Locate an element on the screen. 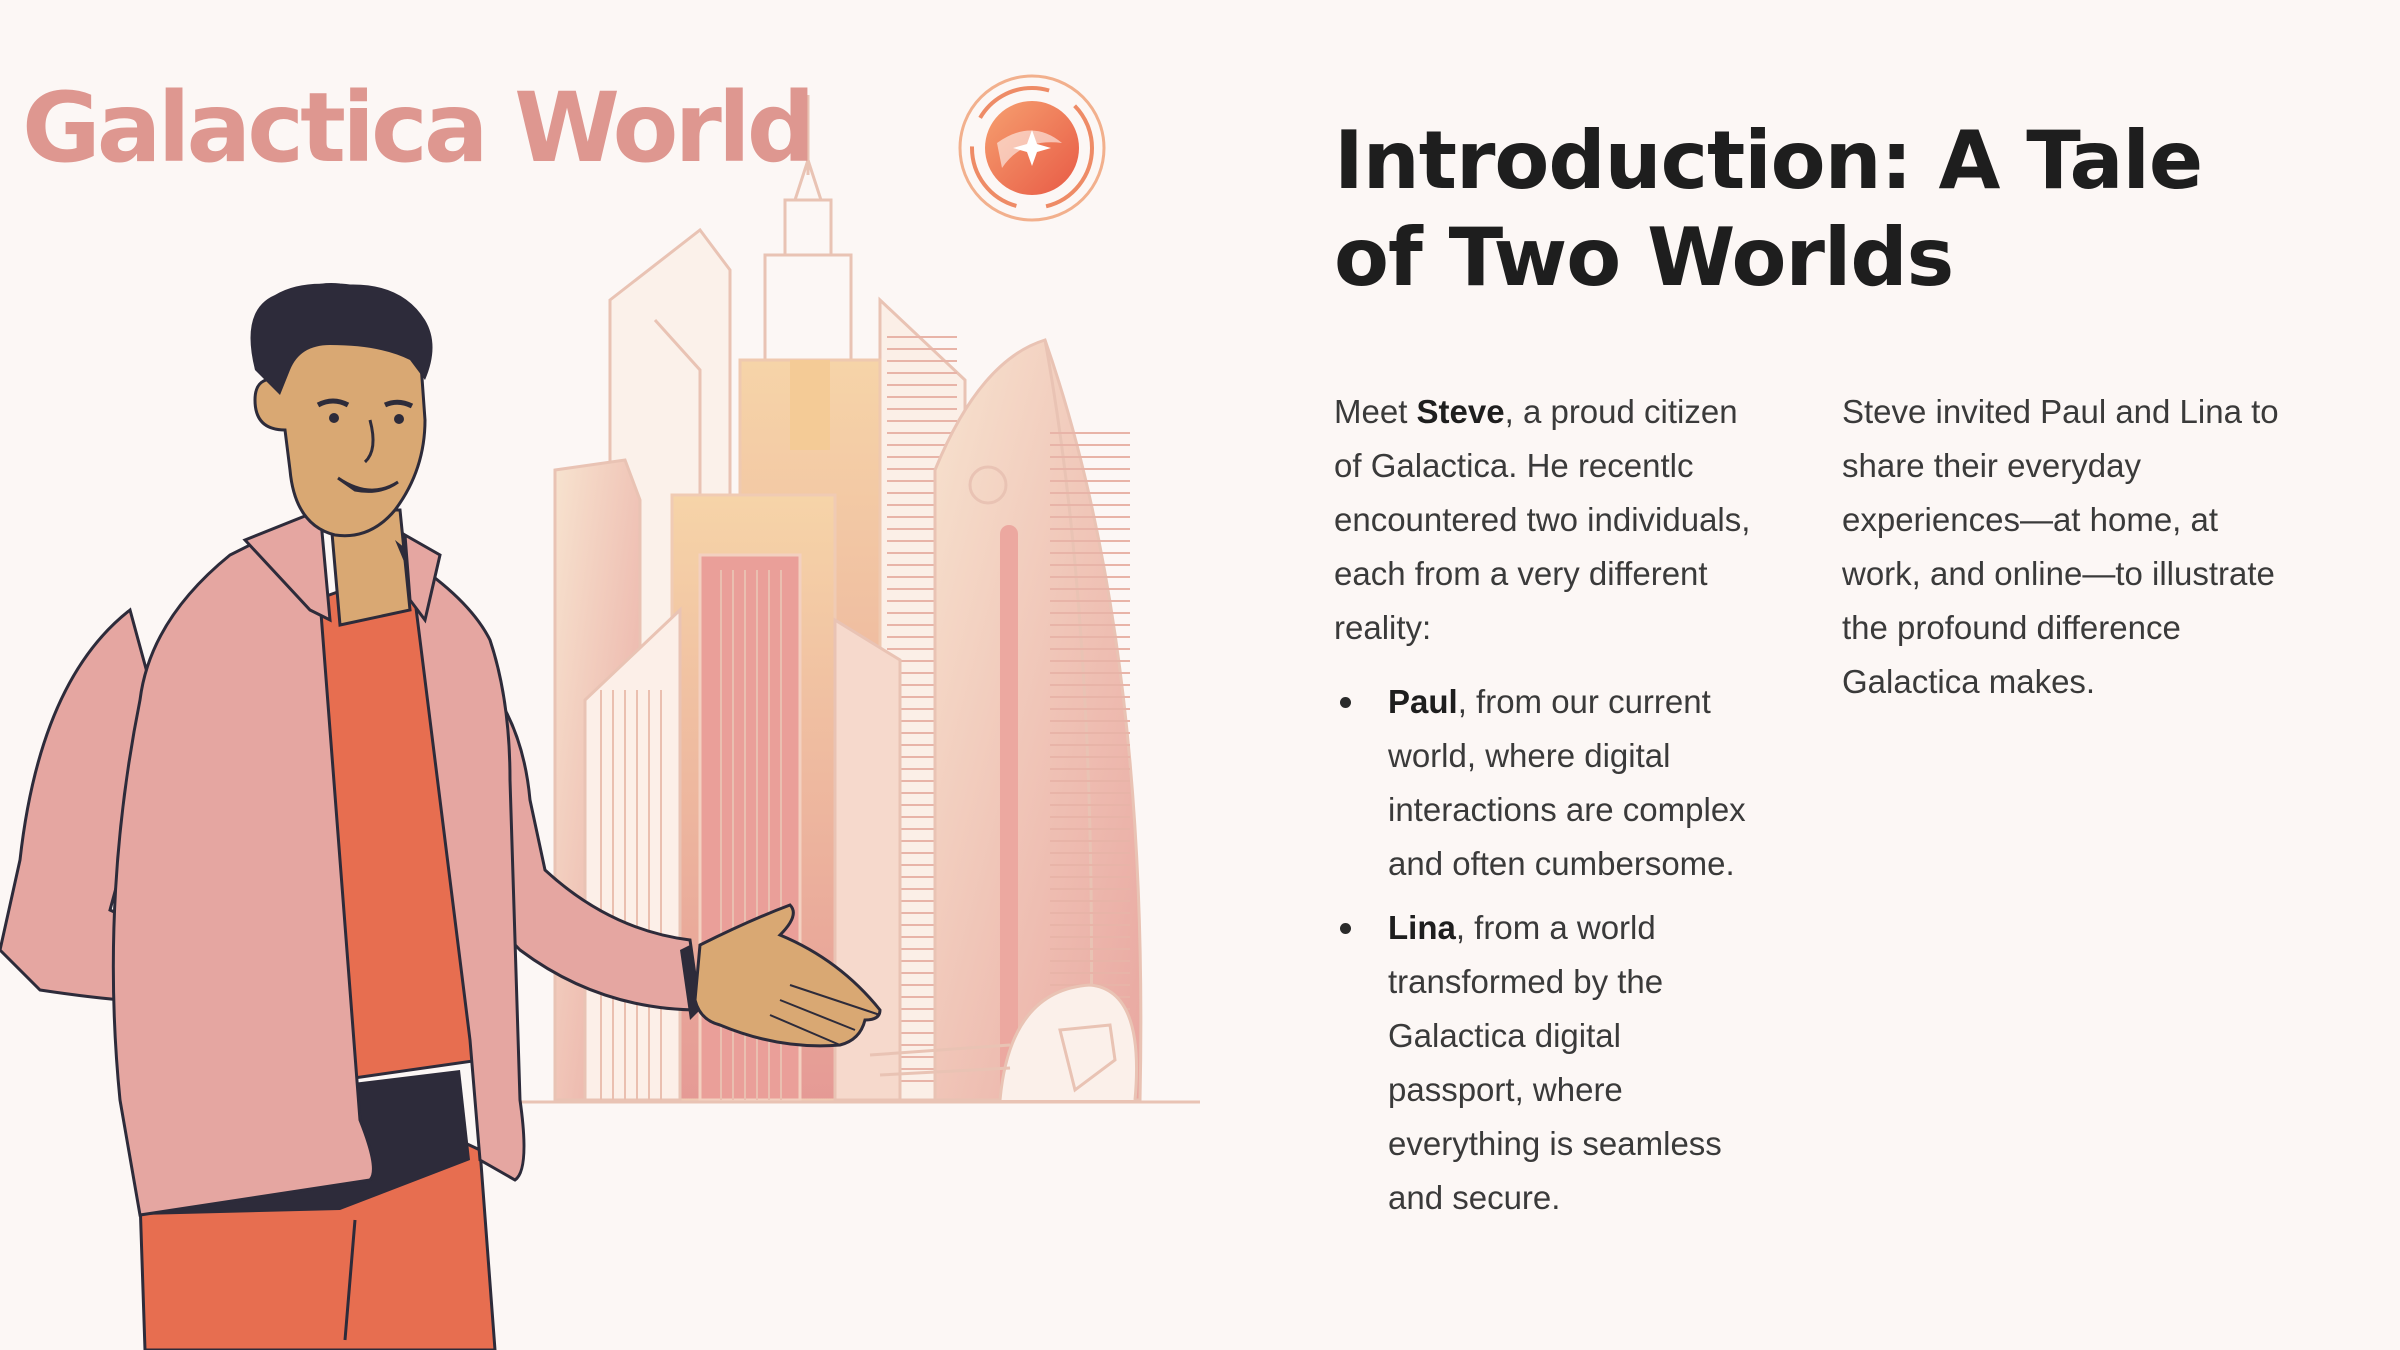 The width and height of the screenshot is (2400, 1350). person-name: Lina is located at coordinates (1422, 927).